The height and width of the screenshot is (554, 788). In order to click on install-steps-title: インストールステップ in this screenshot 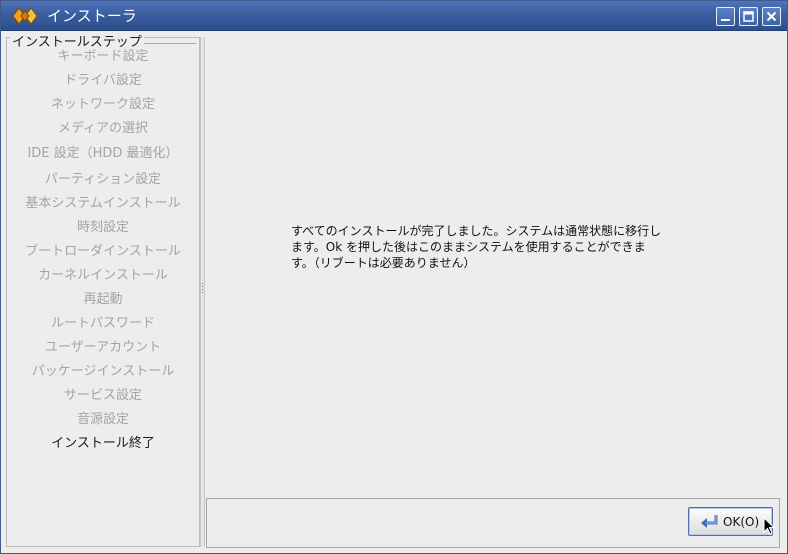, I will do `click(77, 42)`.